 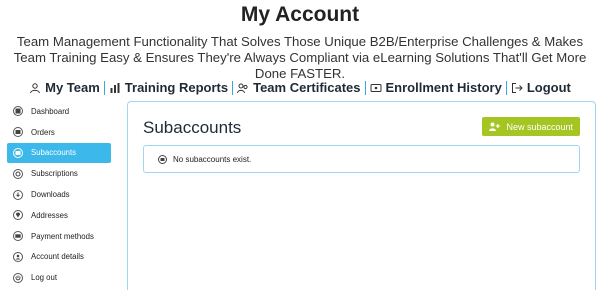 I want to click on subscriptions-icon, so click(x=18, y=173).